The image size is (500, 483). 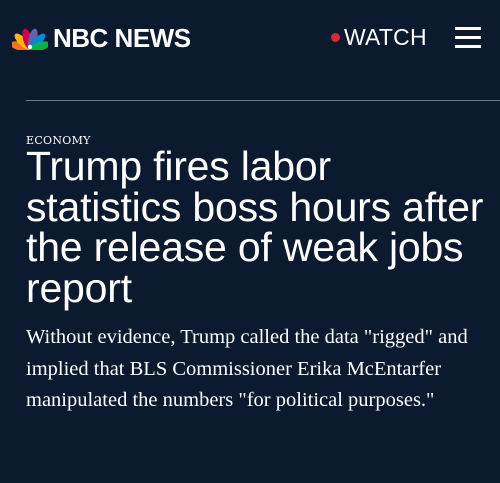 What do you see at coordinates (385, 37) in the screenshot?
I see `watch-label: WATCH` at bounding box center [385, 37].